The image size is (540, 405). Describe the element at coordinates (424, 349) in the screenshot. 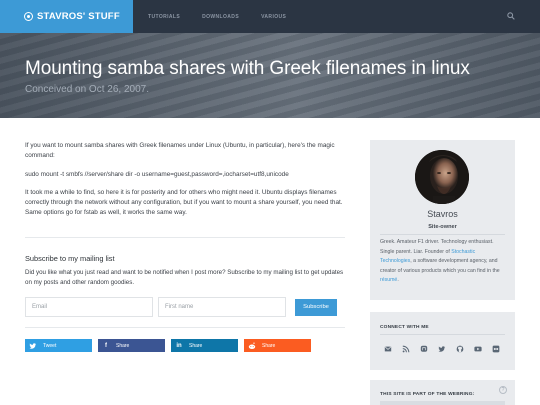

I see `mastodon-icon` at that location.